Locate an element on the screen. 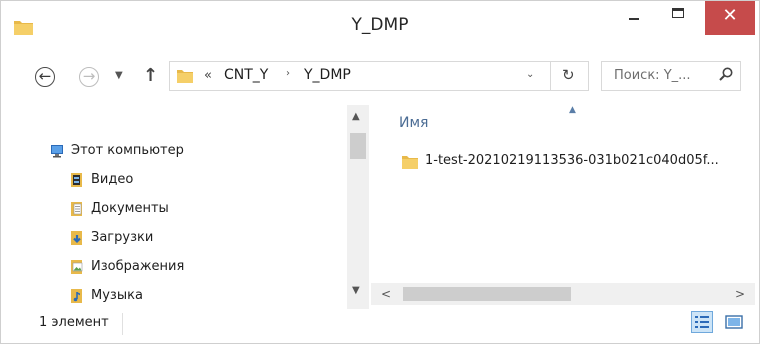  sidebar-item-label: Музыка is located at coordinates (117, 295).